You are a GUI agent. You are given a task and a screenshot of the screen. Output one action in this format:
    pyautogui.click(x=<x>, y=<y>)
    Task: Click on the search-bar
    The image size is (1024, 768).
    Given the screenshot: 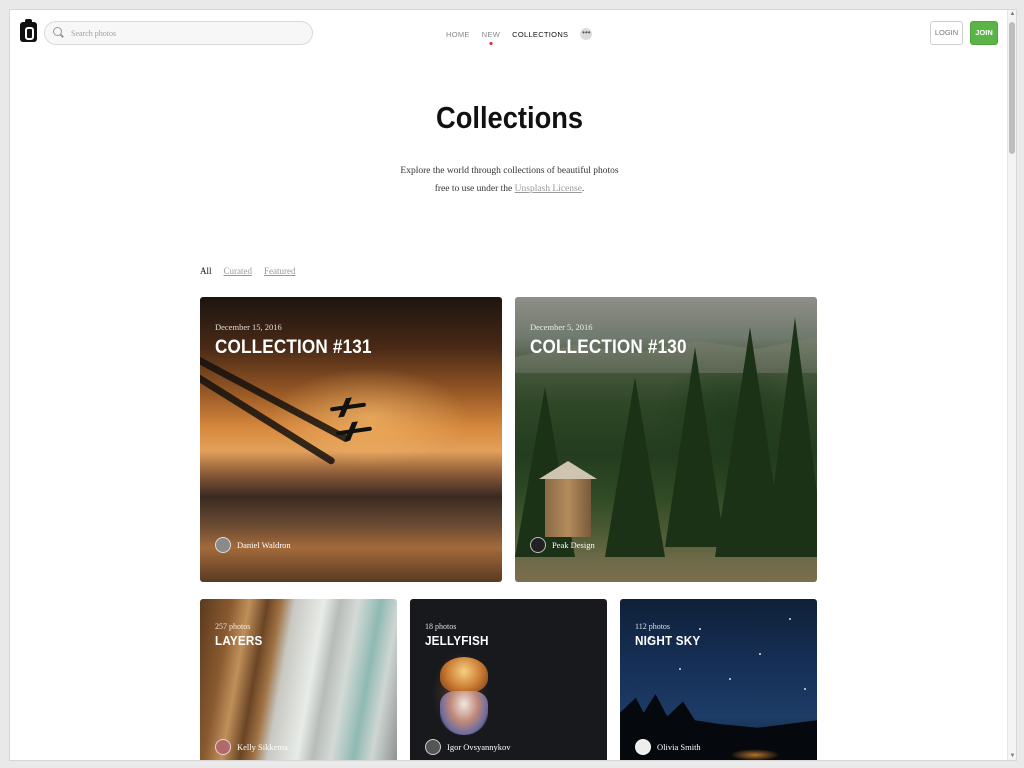 What is the action you would take?
    pyautogui.click(x=178, y=33)
    